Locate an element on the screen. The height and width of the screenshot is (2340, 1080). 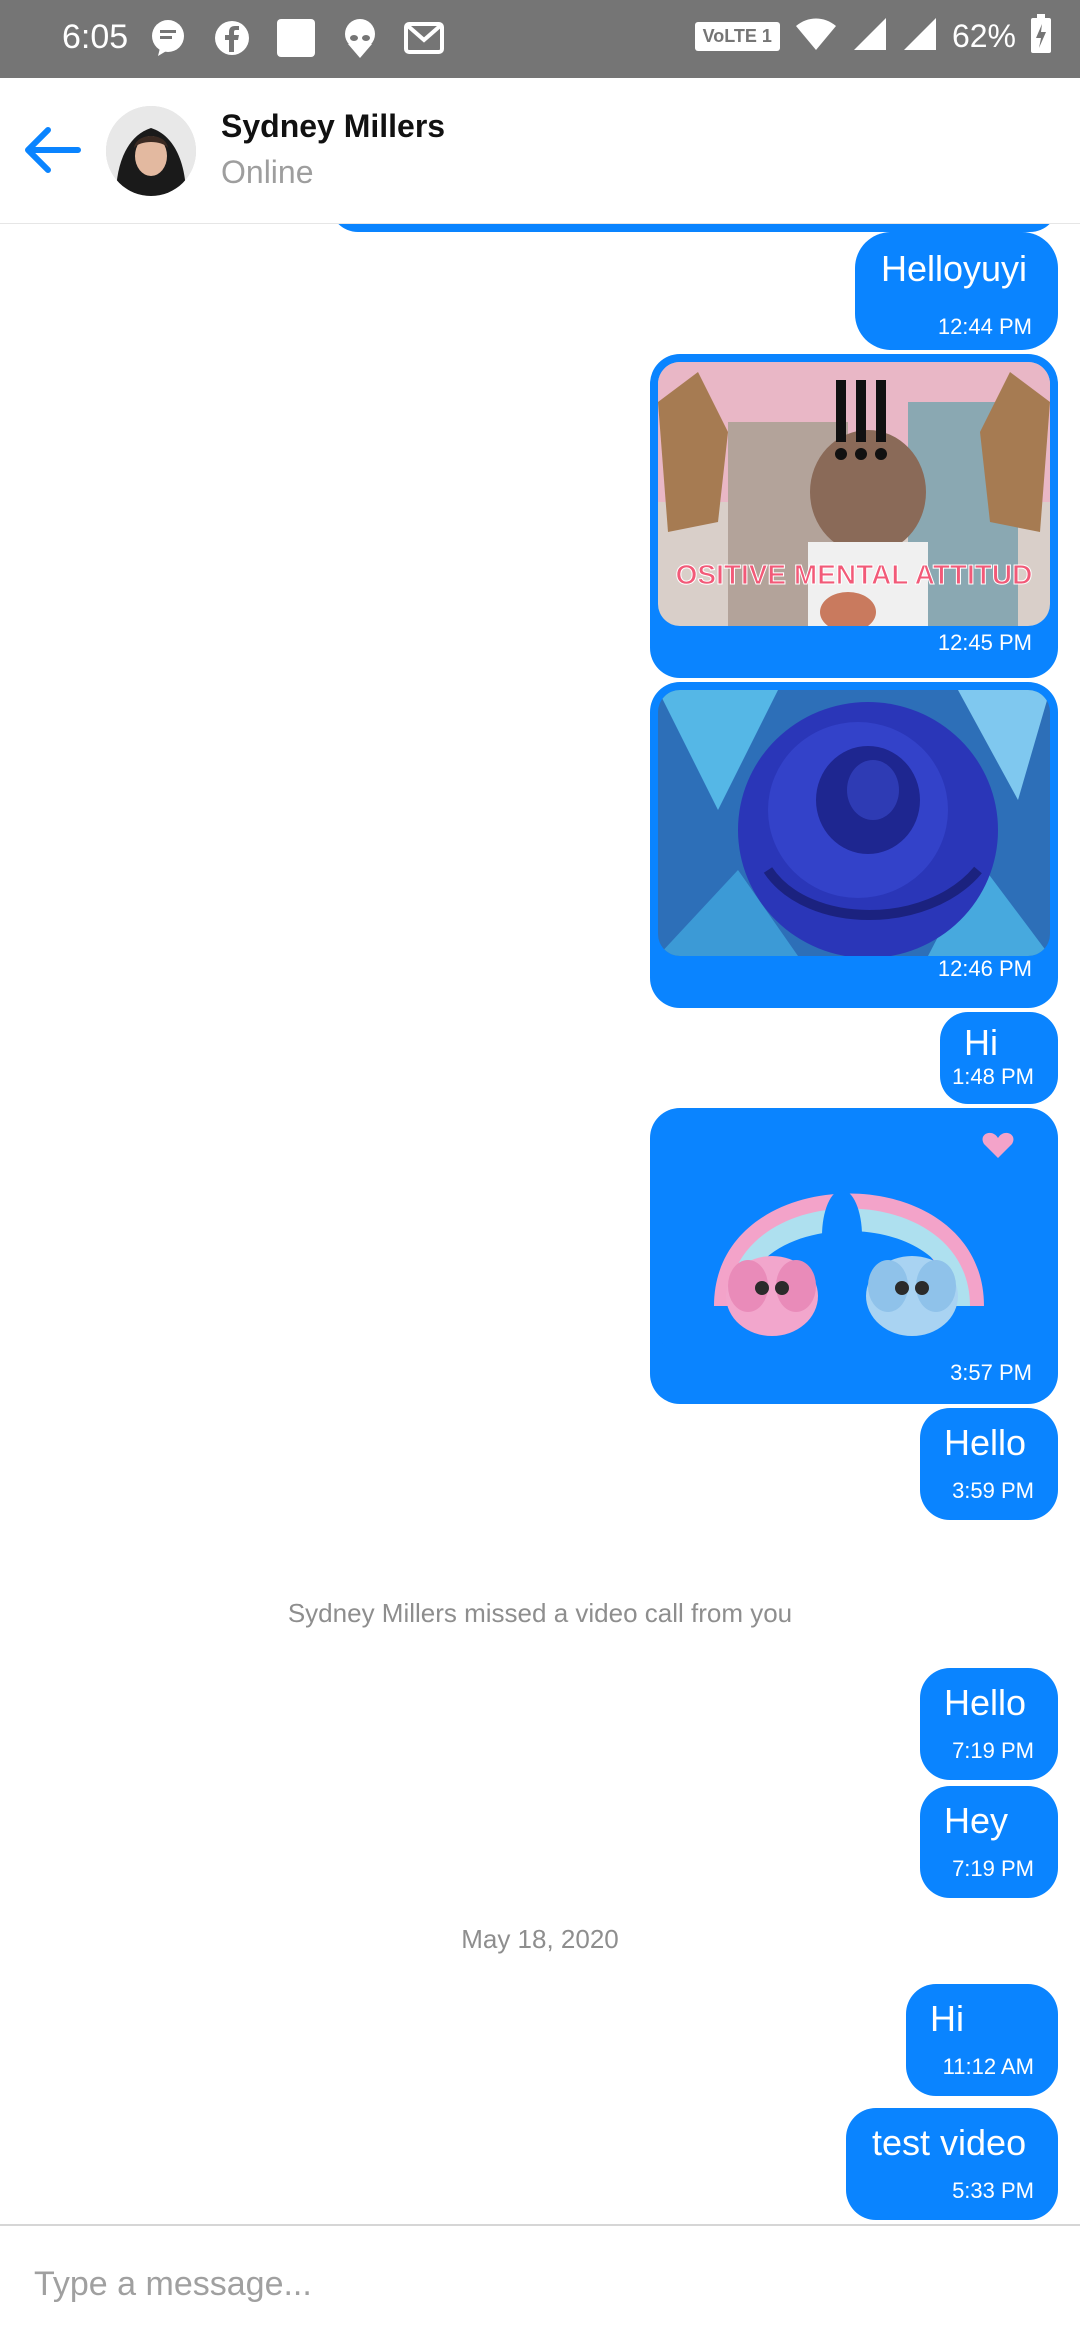
contact-name: Sydney Millers is located at coordinates (333, 126).